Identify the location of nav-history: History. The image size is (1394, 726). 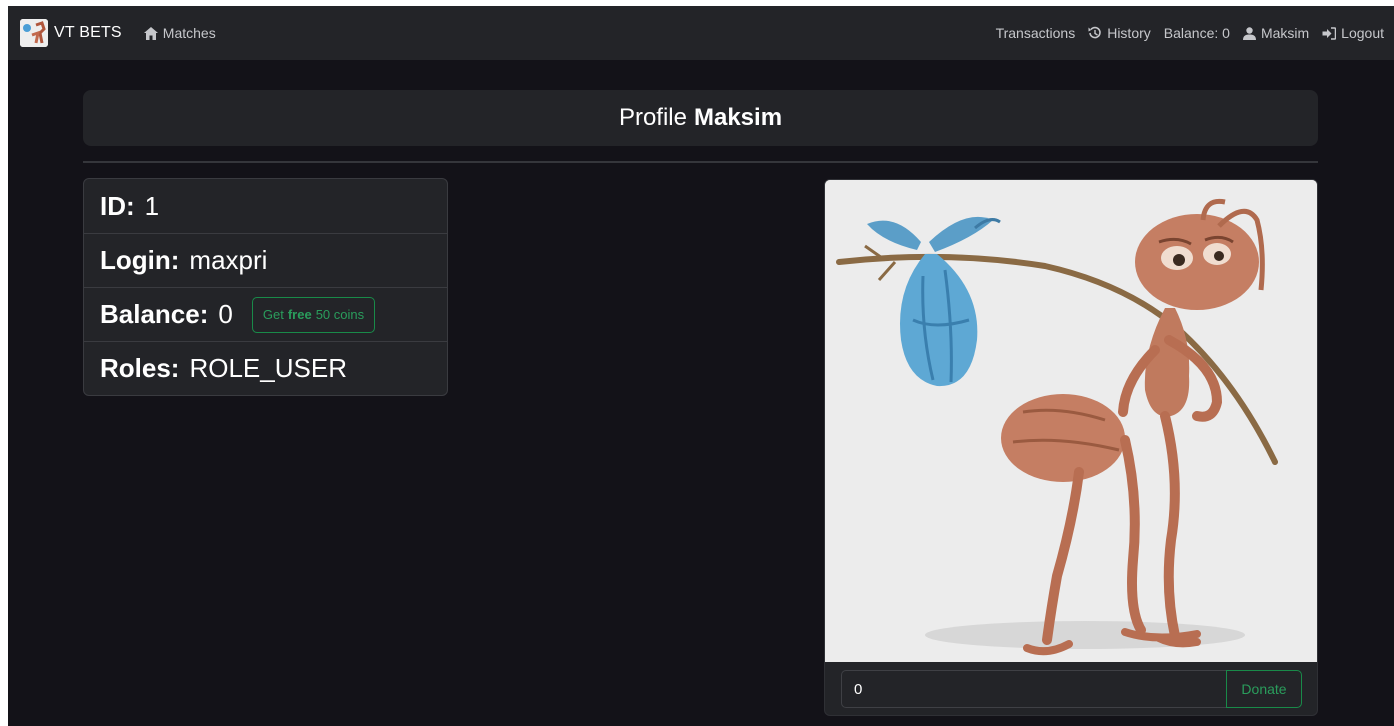
(1119, 33).